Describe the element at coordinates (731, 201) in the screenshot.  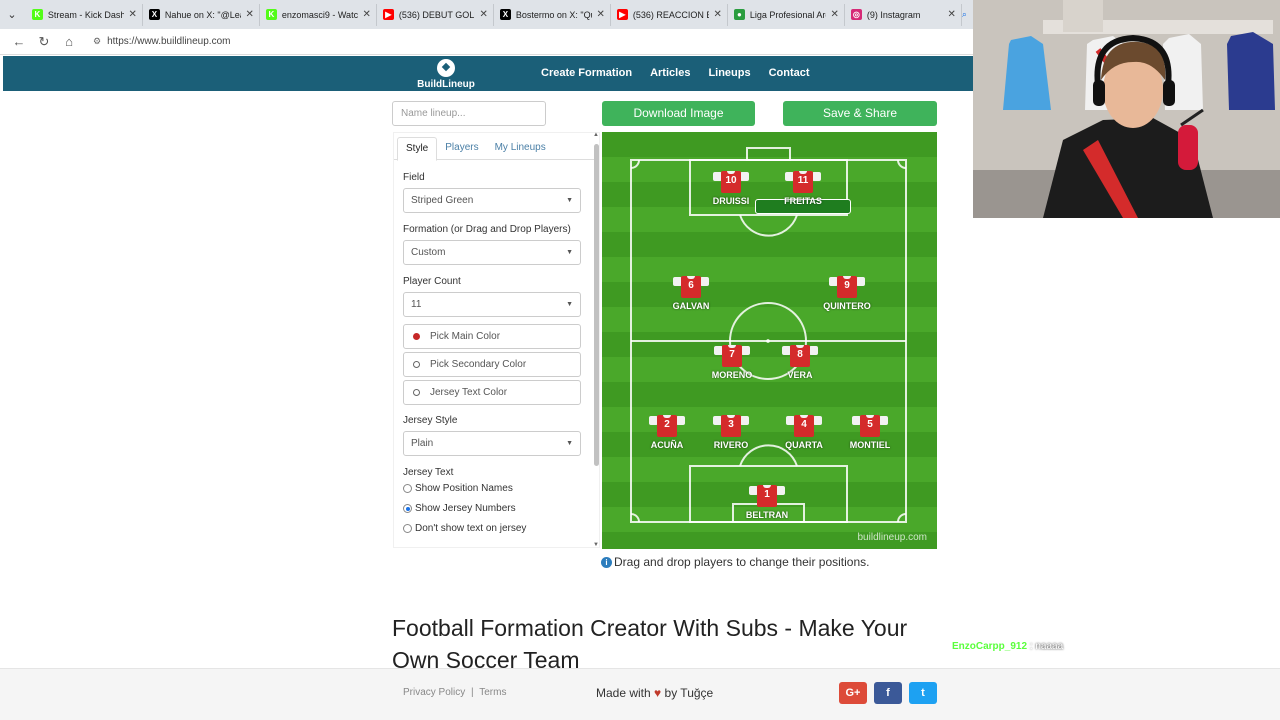
I see `player-name: DRUISSI` at that location.